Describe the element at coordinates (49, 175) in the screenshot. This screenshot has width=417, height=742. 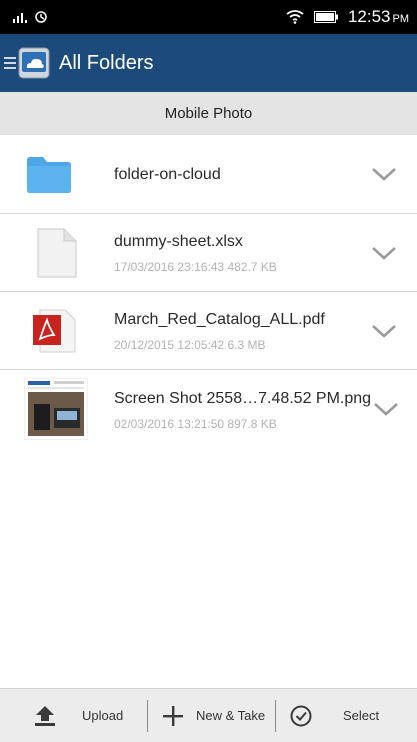
I see `folder-icon` at that location.